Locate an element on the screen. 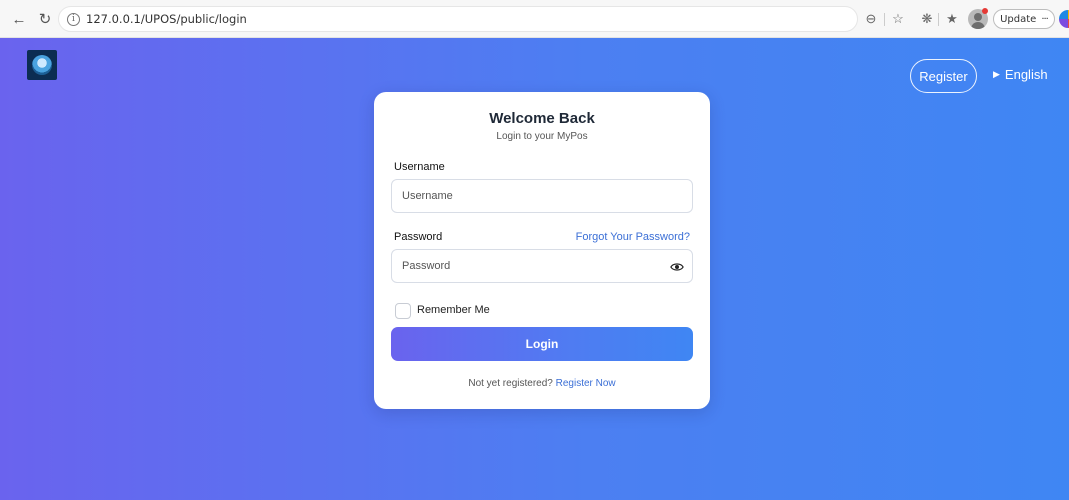  password-label: Password is located at coordinates (418, 237).